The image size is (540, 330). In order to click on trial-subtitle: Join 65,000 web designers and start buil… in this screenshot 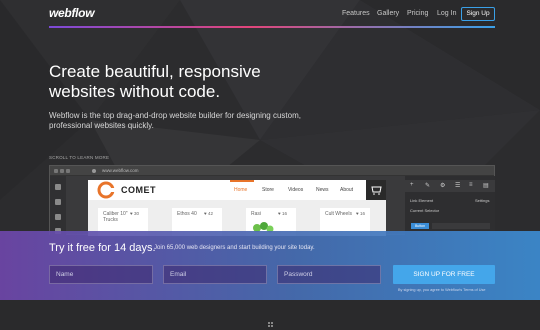, I will do `click(234, 248)`.